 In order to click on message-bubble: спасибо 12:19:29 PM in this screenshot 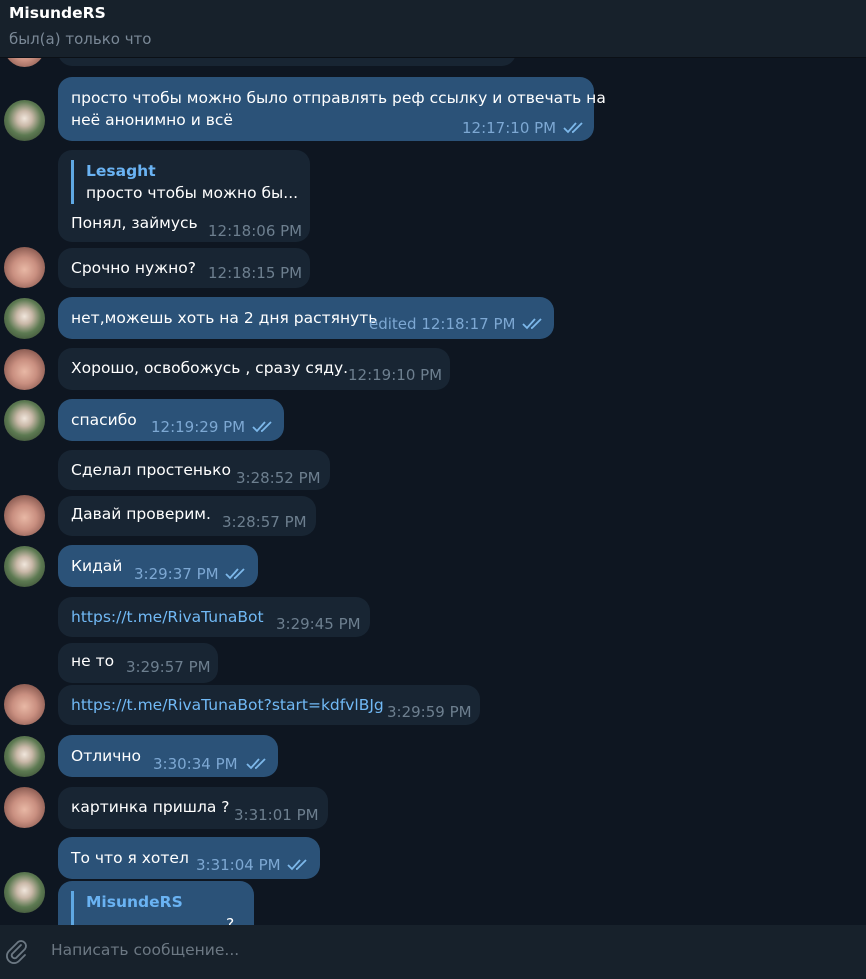, I will do `click(171, 420)`.